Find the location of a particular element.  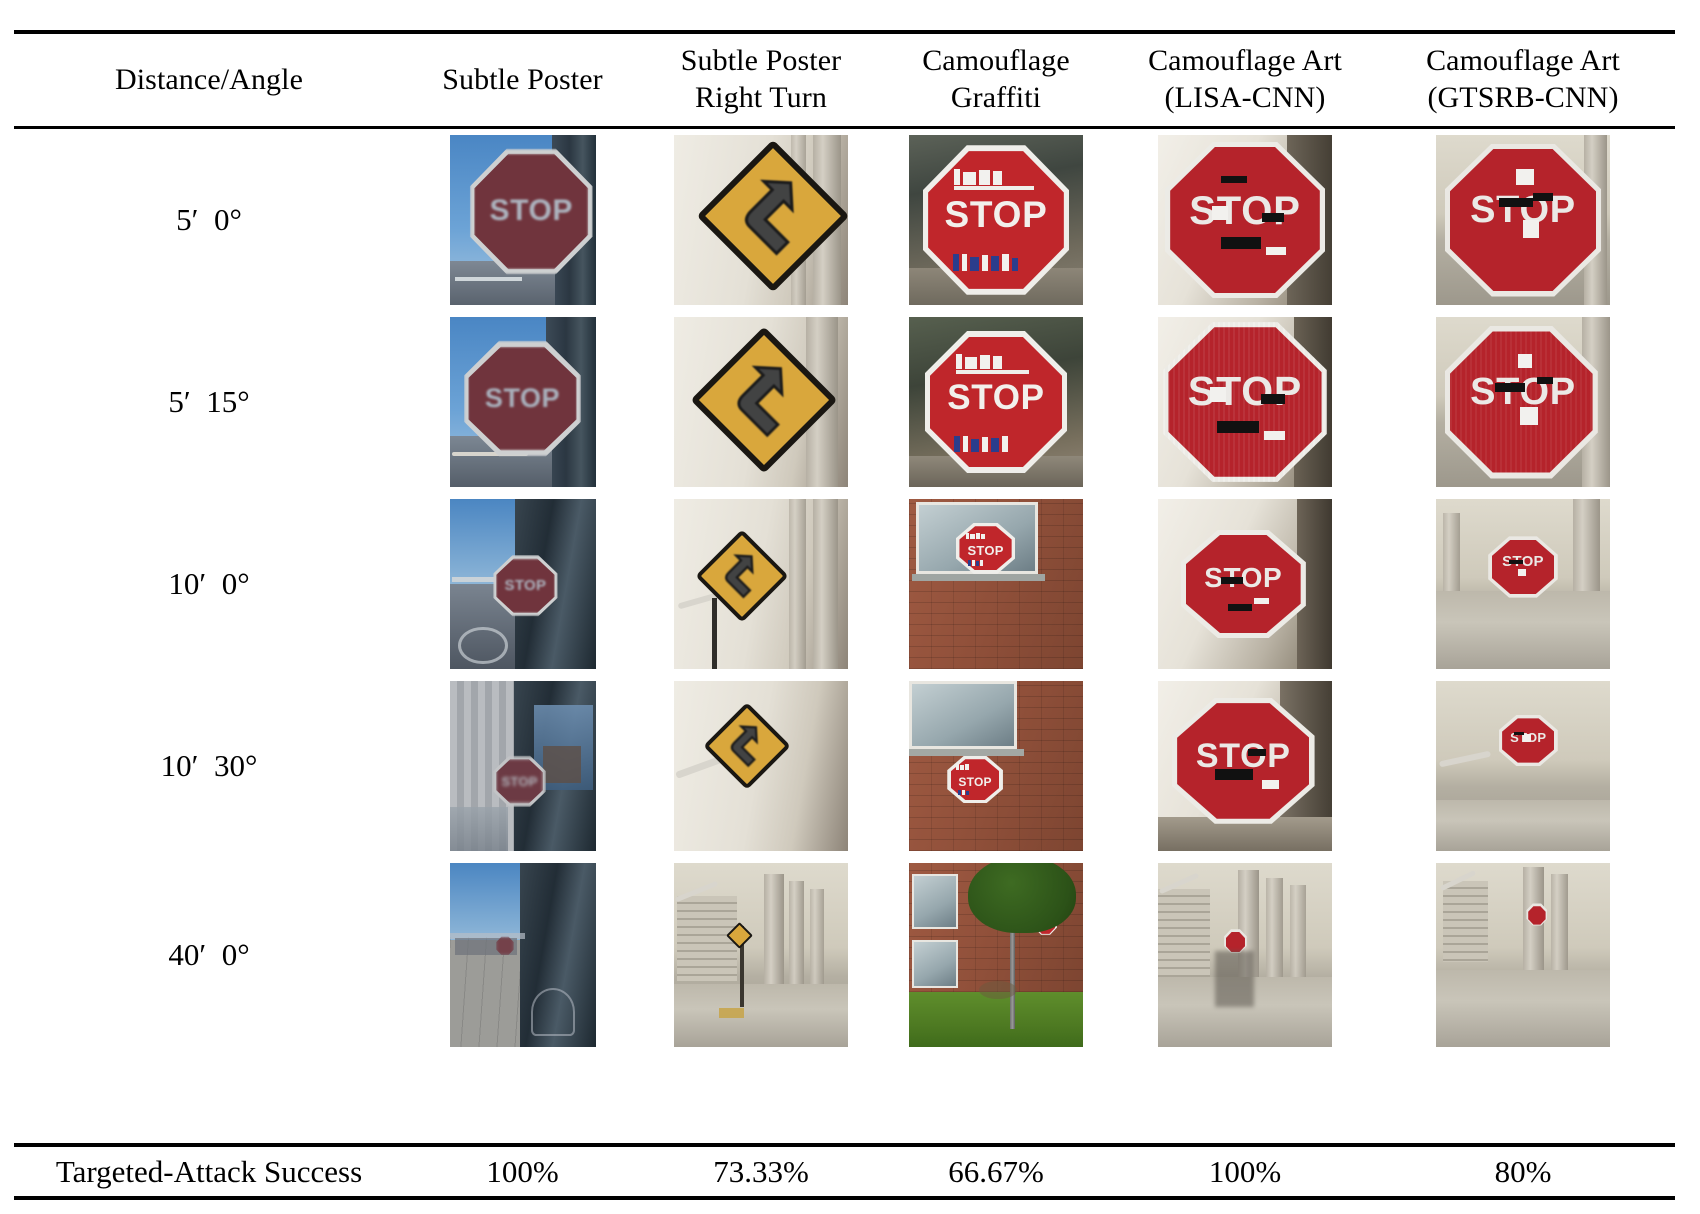

column-header-camouflage-art-gtsrb-cnn: Camouflage Art (GTSRB-CNN) is located at coordinates (1523, 79).